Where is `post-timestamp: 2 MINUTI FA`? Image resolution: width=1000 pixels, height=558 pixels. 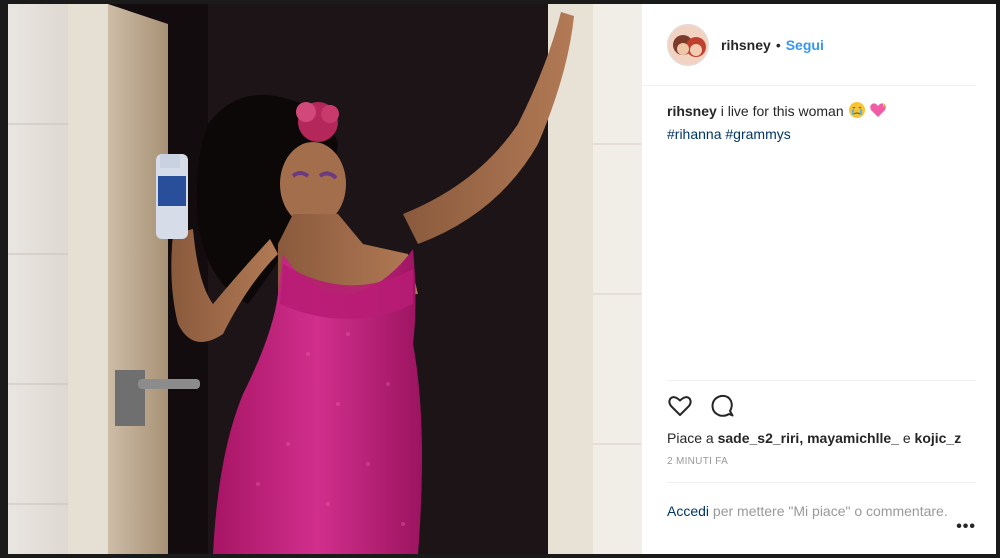
post-timestamp: 2 MINUTI FA is located at coordinates (819, 465).